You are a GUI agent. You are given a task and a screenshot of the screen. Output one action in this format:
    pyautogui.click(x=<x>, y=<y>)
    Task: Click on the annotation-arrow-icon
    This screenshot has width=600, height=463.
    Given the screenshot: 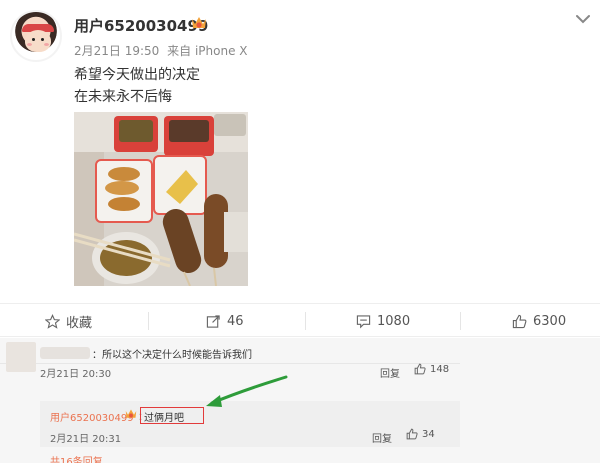 What is the action you would take?
    pyautogui.click(x=247, y=391)
    